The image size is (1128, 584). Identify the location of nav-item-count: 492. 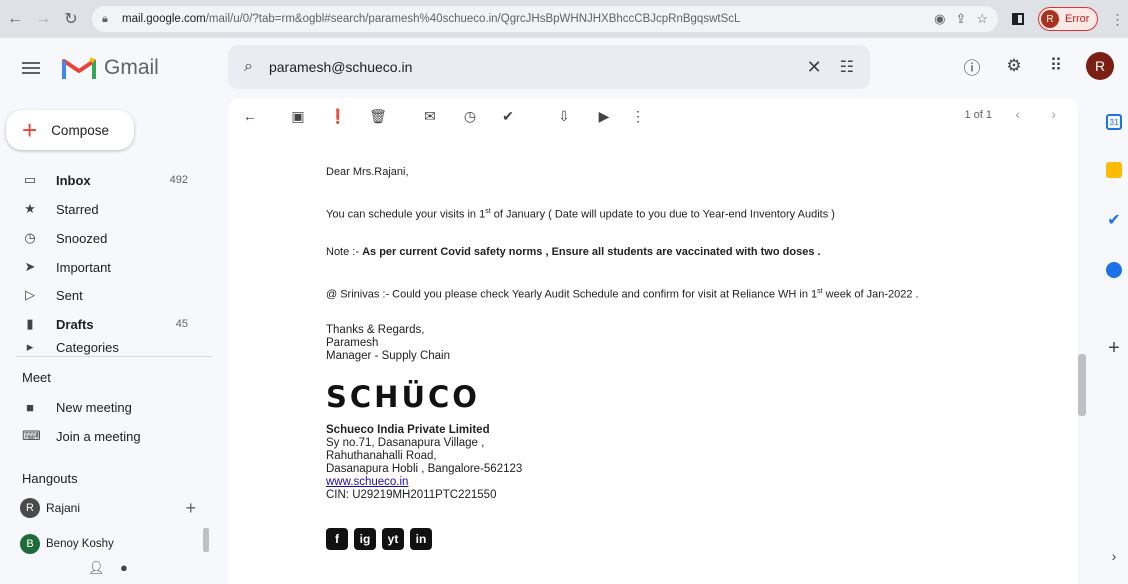
(178, 180).